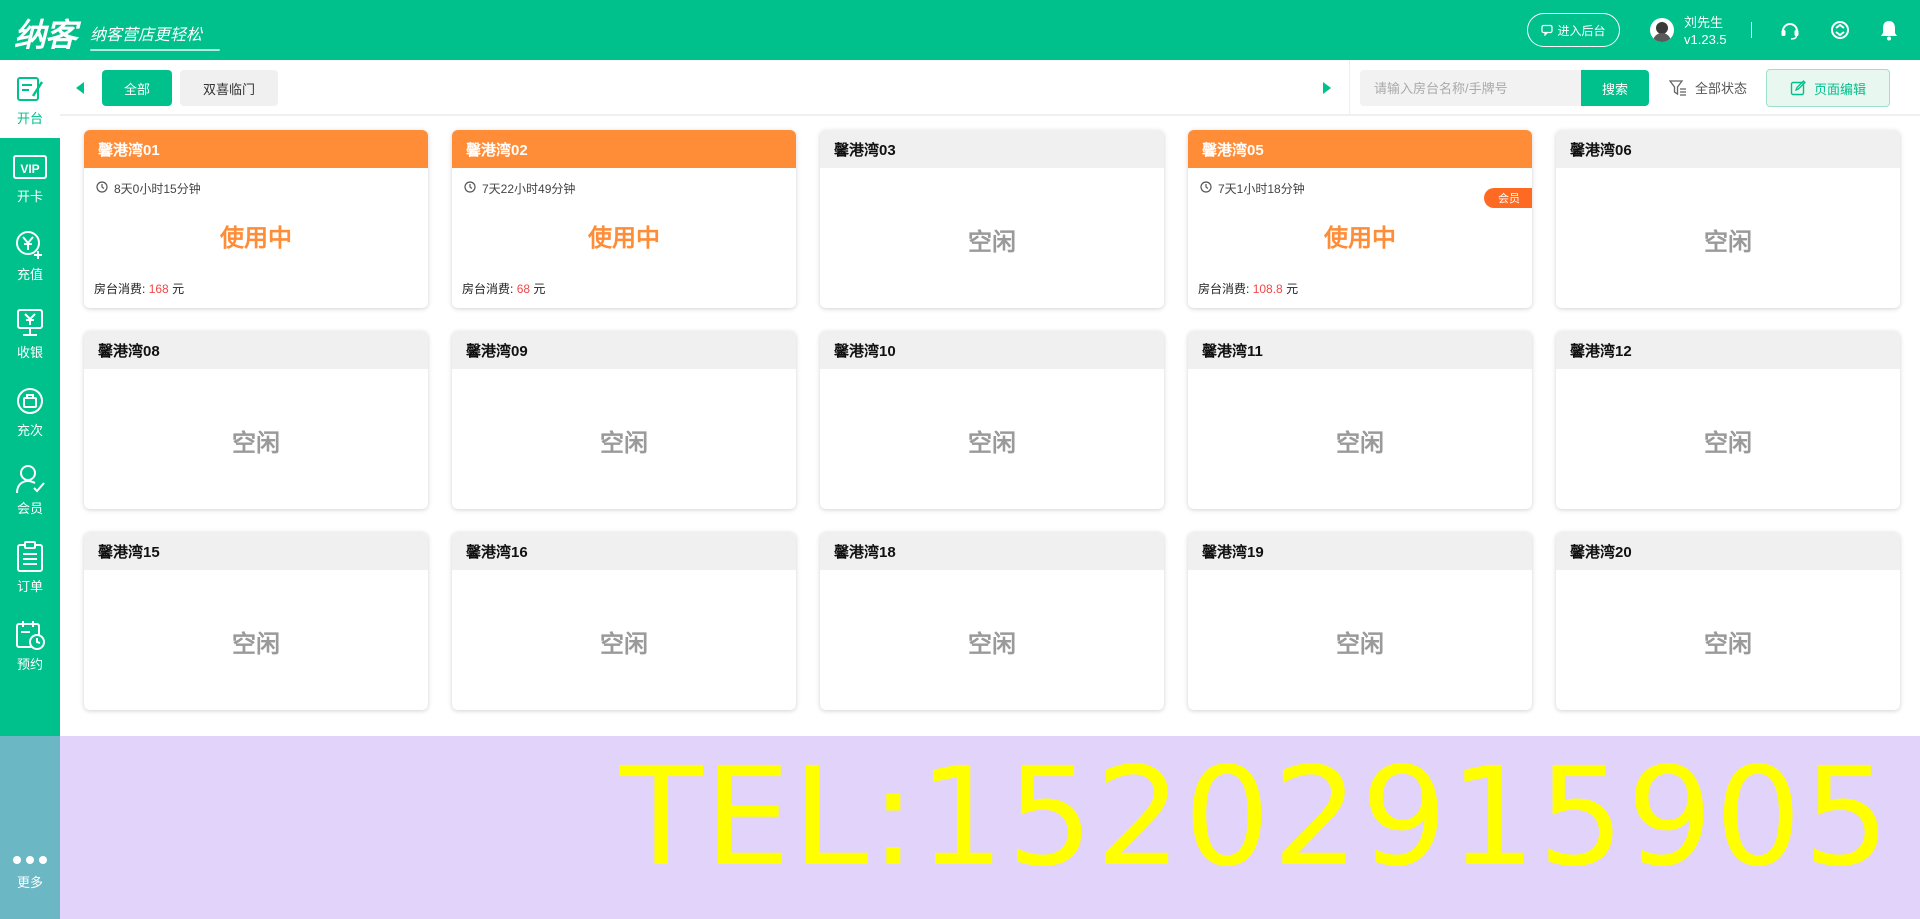  Describe the element at coordinates (624, 621) in the screenshot. I see `room-card: 馨港湾16 空闲` at that location.